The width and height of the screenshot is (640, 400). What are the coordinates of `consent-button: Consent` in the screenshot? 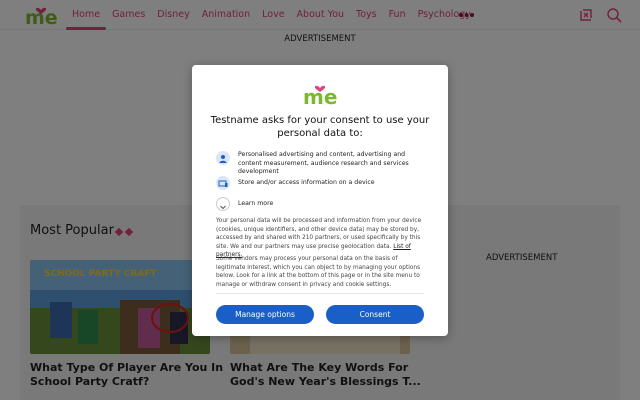 It's located at (375, 314).